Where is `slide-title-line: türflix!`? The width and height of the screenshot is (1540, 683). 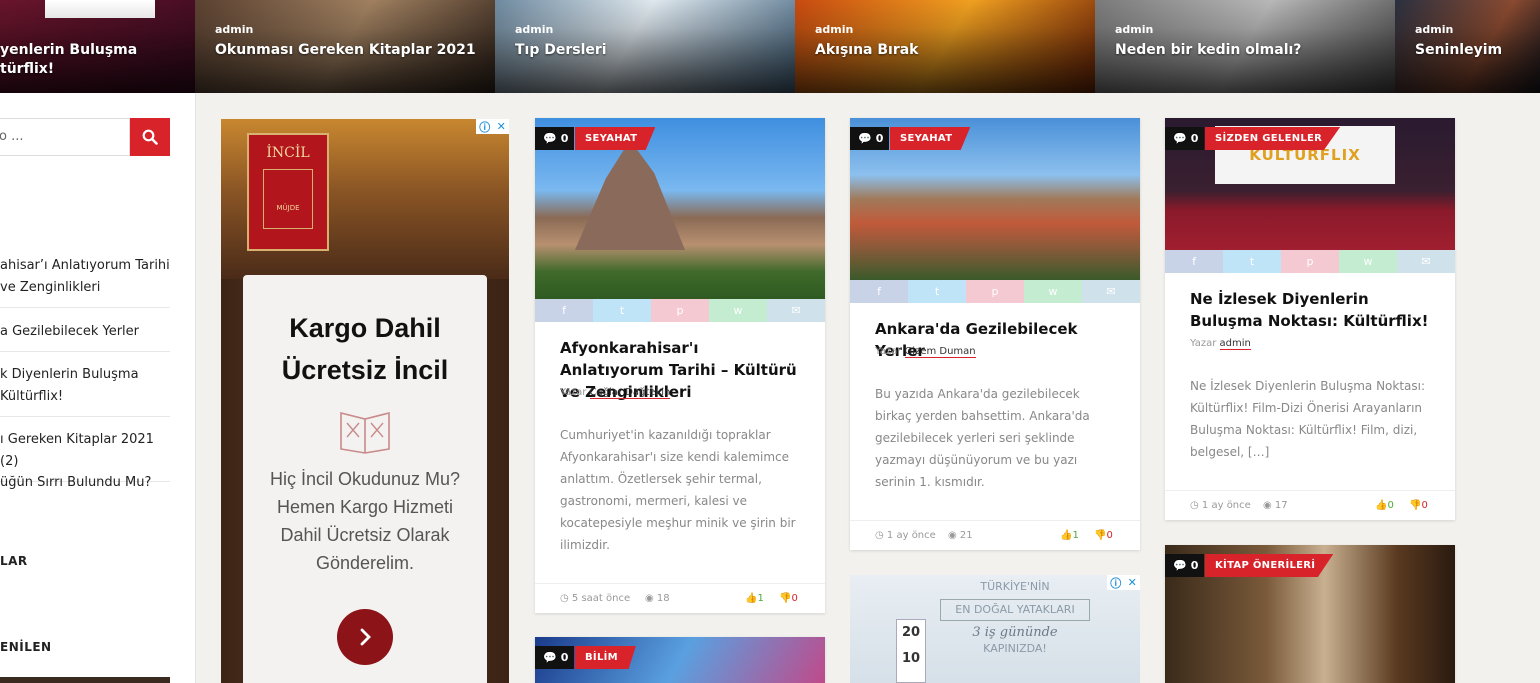
slide-title-line: türflix! is located at coordinates (27, 69).